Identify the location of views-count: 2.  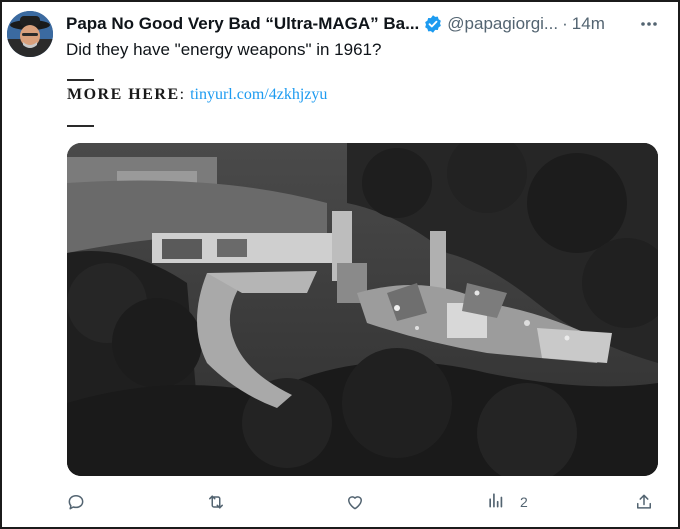
(524, 502).